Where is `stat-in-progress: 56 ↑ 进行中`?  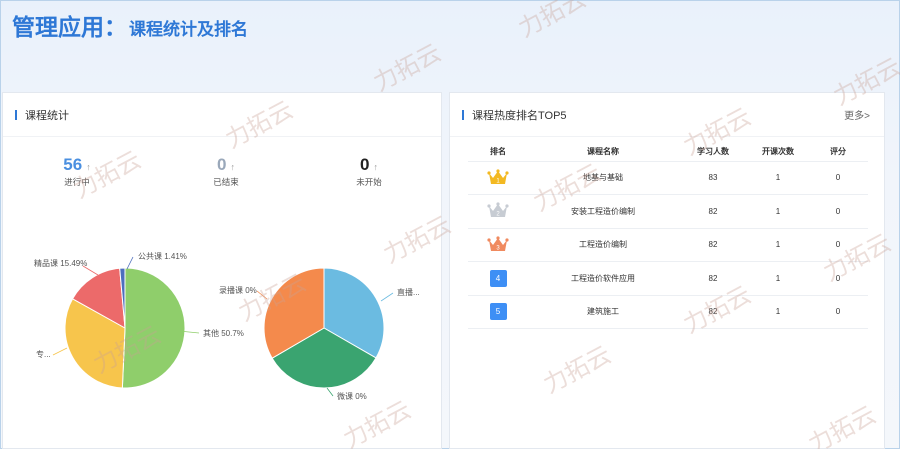
stat-in-progress: 56 ↑ 进行中 is located at coordinates (77, 171).